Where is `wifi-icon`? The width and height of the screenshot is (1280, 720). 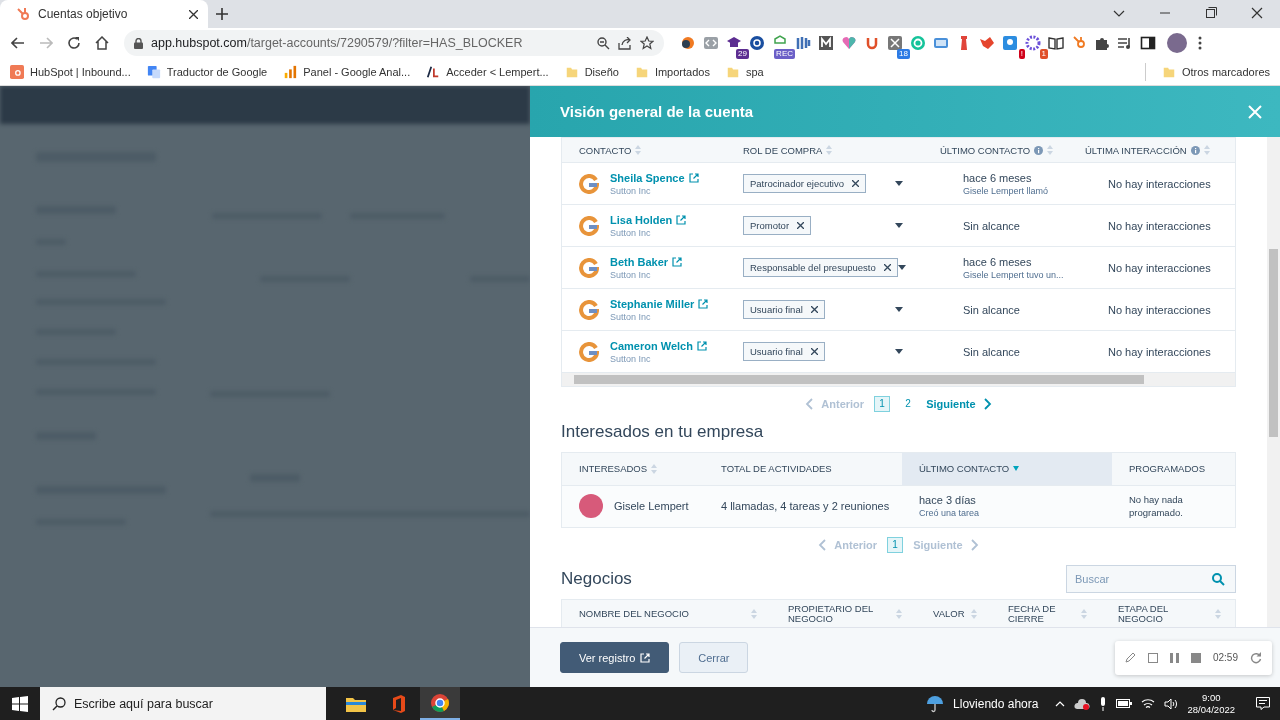 wifi-icon is located at coordinates (1148, 703).